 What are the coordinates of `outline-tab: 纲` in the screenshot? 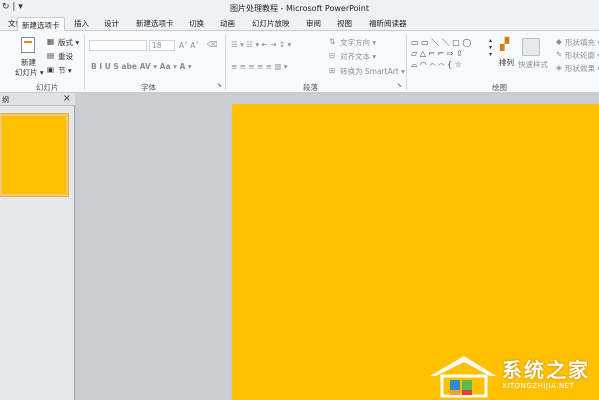 It's located at (5, 100).